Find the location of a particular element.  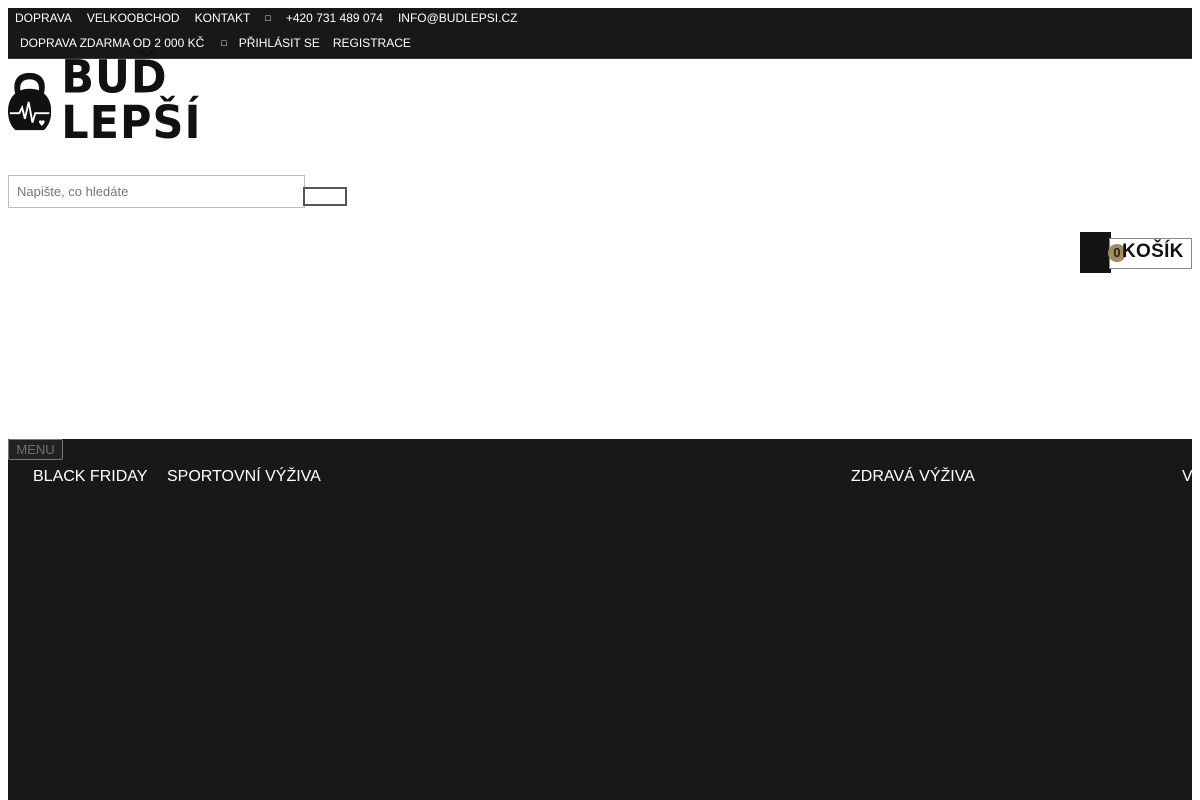

cart-button: 0 KOŠÍK is located at coordinates (1136, 252).